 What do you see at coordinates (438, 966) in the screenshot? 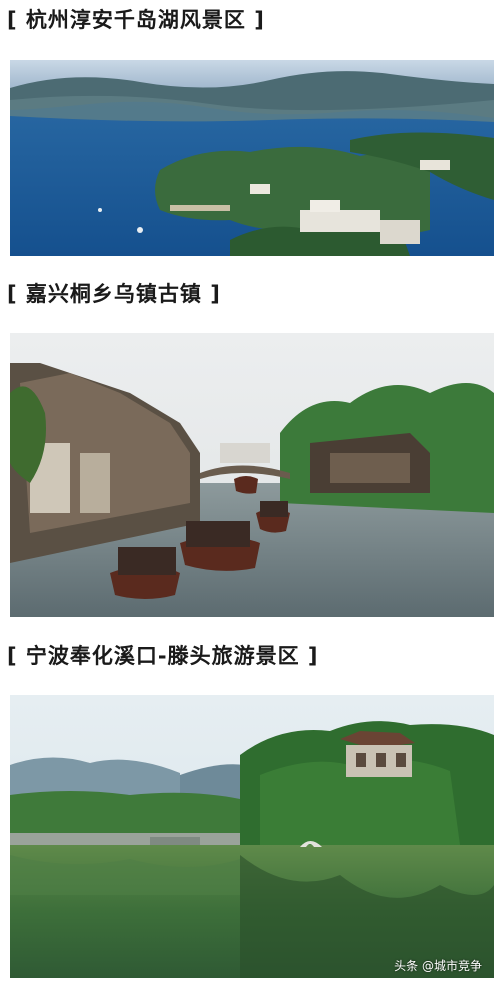
I see `watermark-caption: 头条 @城市竞争` at bounding box center [438, 966].